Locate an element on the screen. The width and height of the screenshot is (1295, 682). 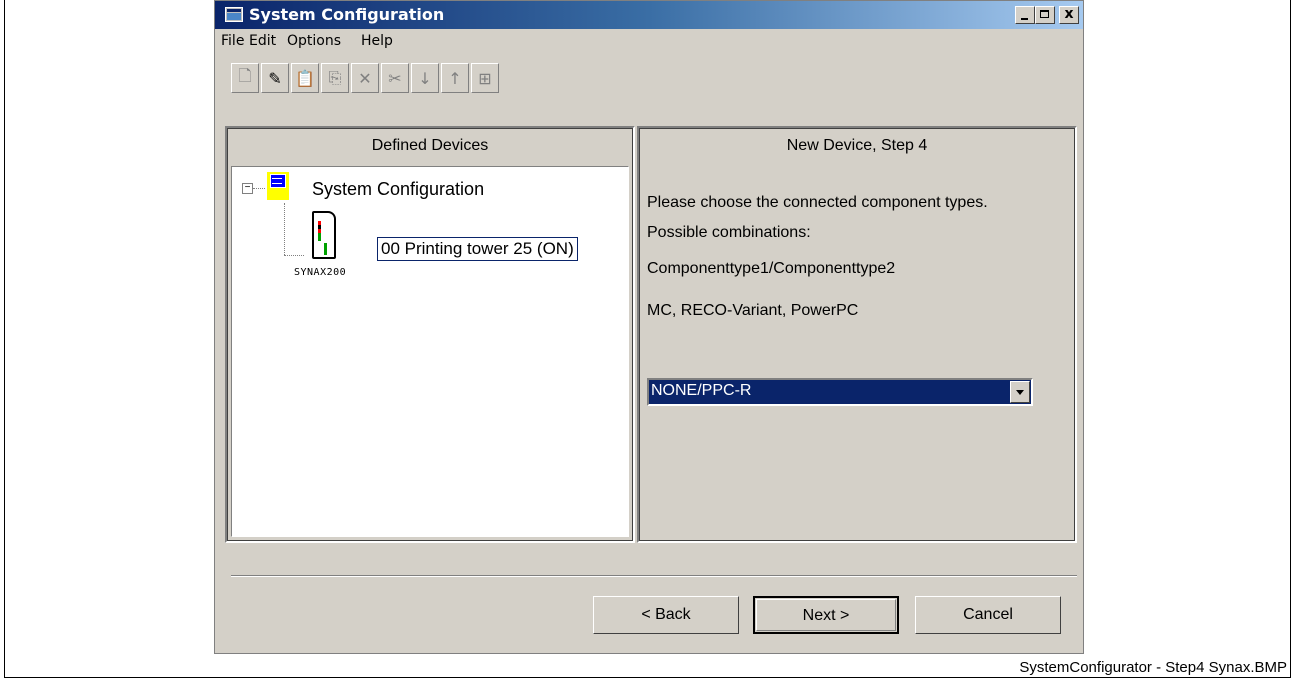
menu-help: Help is located at coordinates (377, 41).